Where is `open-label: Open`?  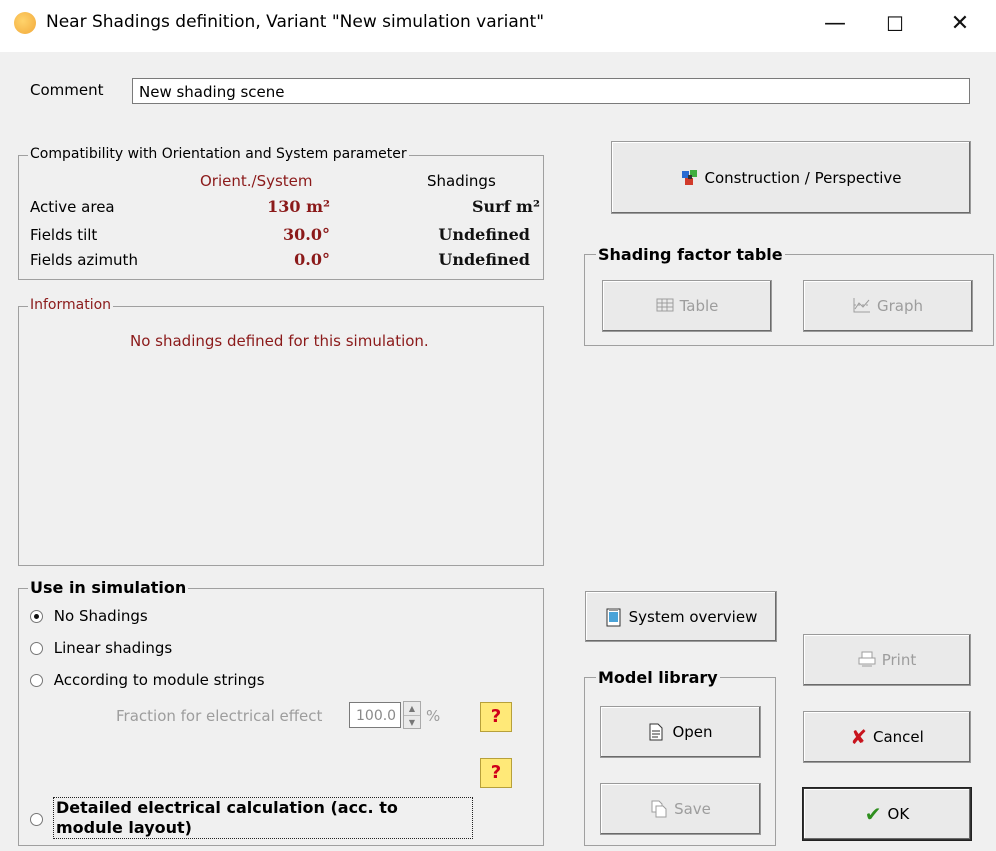
open-label: Open is located at coordinates (692, 732).